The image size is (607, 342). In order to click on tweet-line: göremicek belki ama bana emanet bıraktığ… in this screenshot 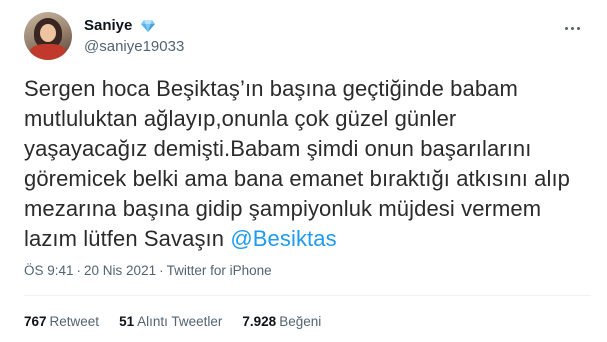, I will do `click(297, 178)`.